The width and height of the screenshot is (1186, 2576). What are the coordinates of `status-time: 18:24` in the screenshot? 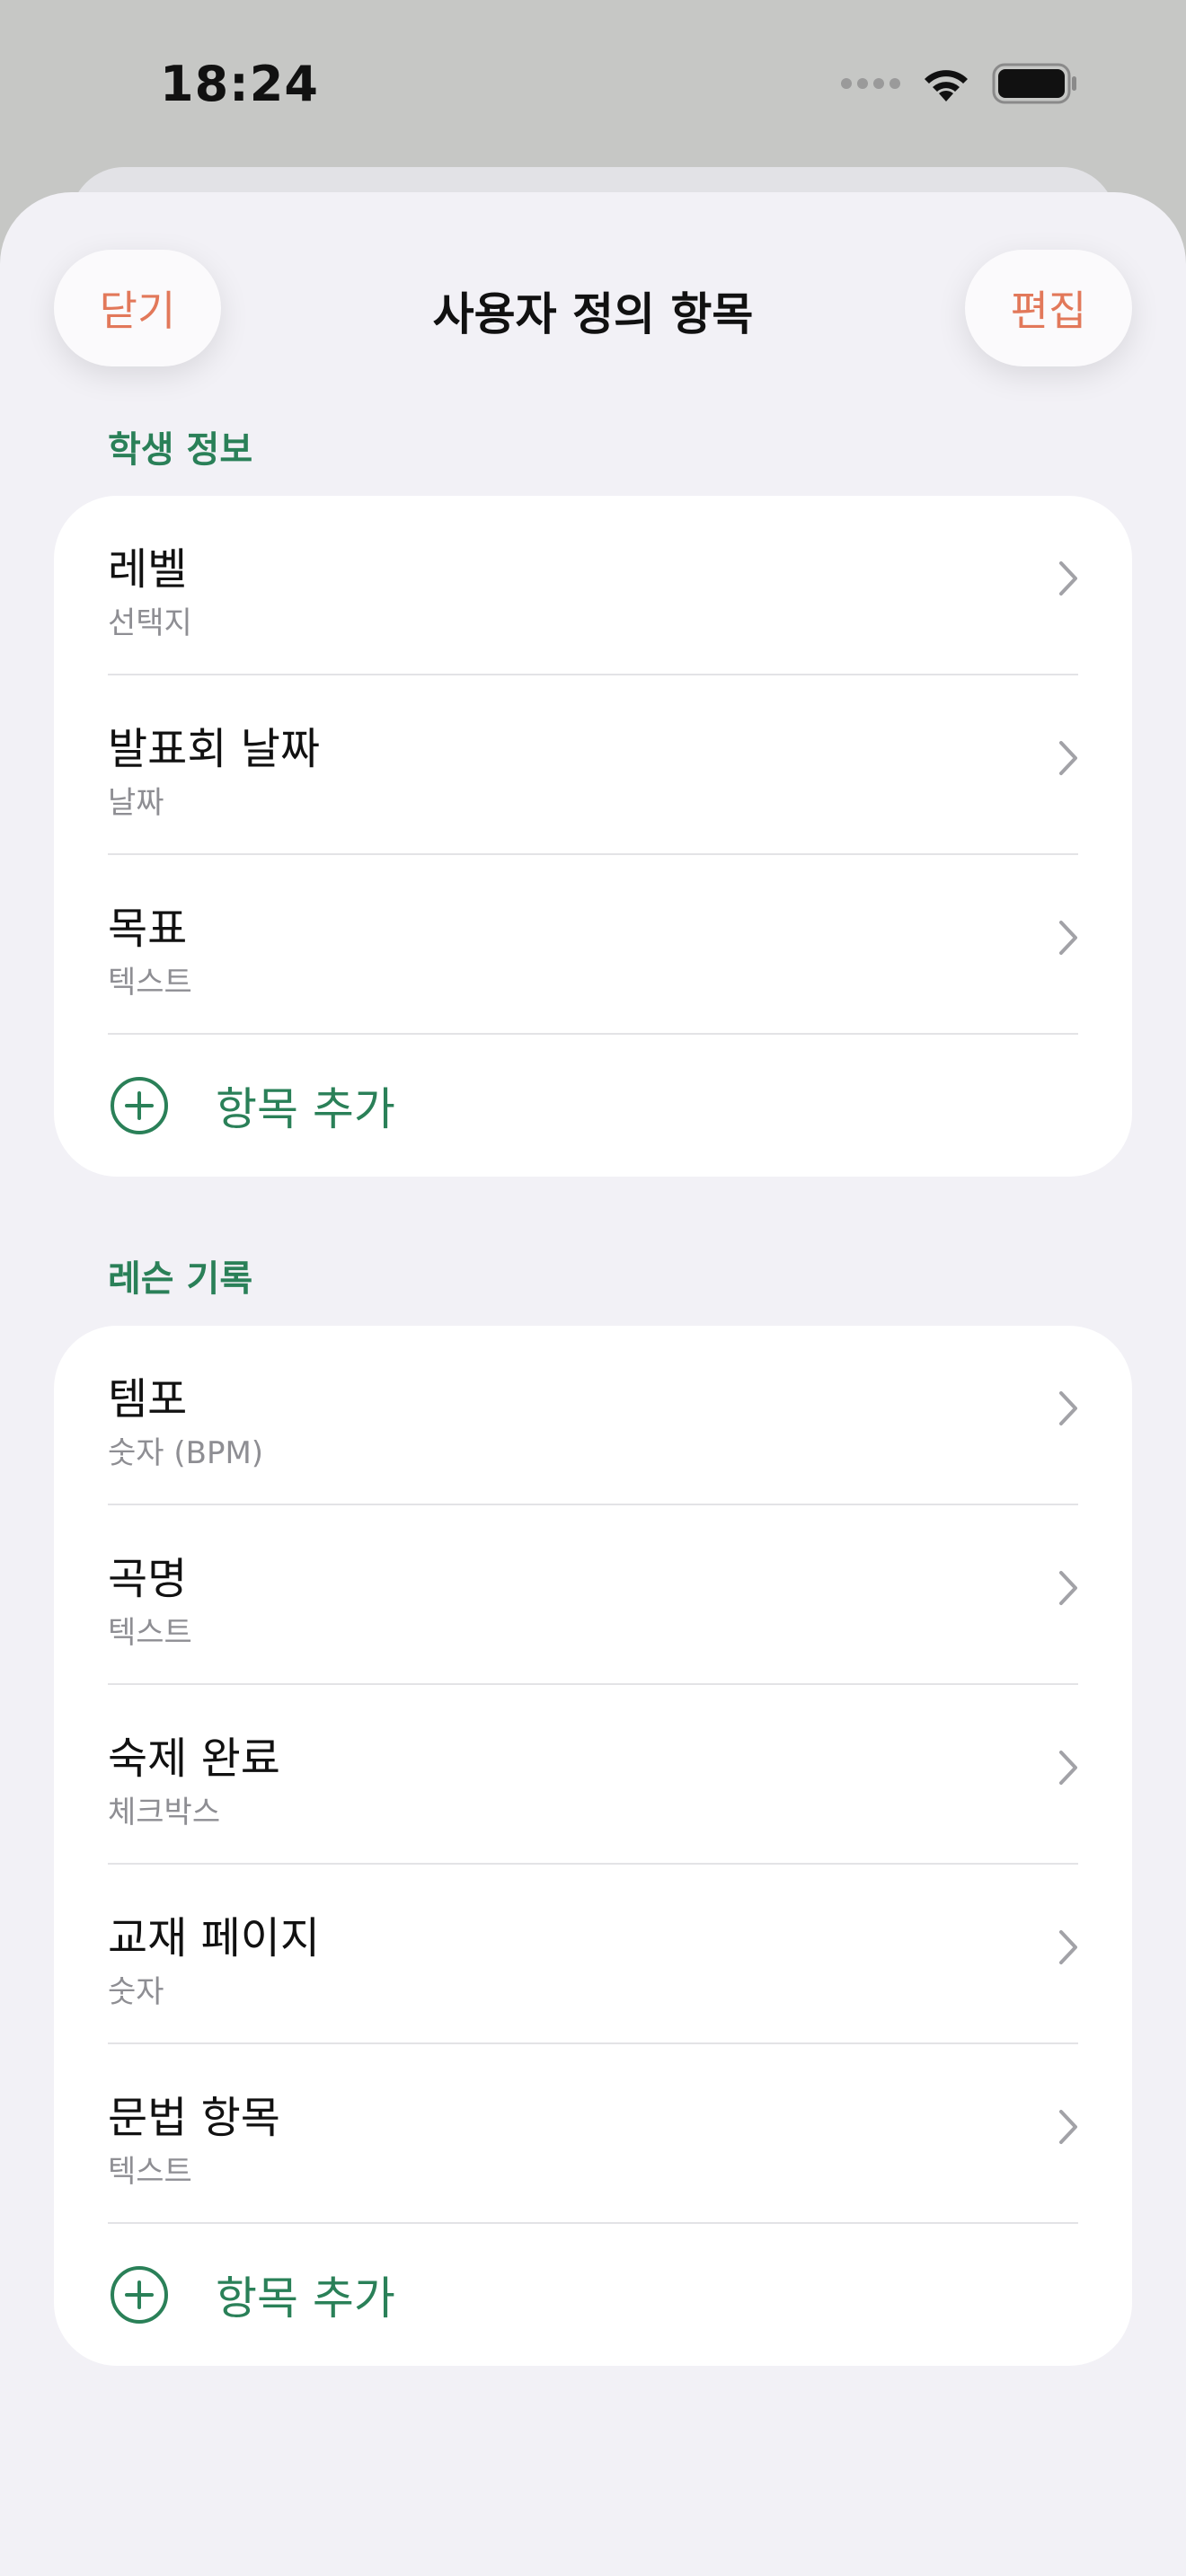 It's located at (239, 84).